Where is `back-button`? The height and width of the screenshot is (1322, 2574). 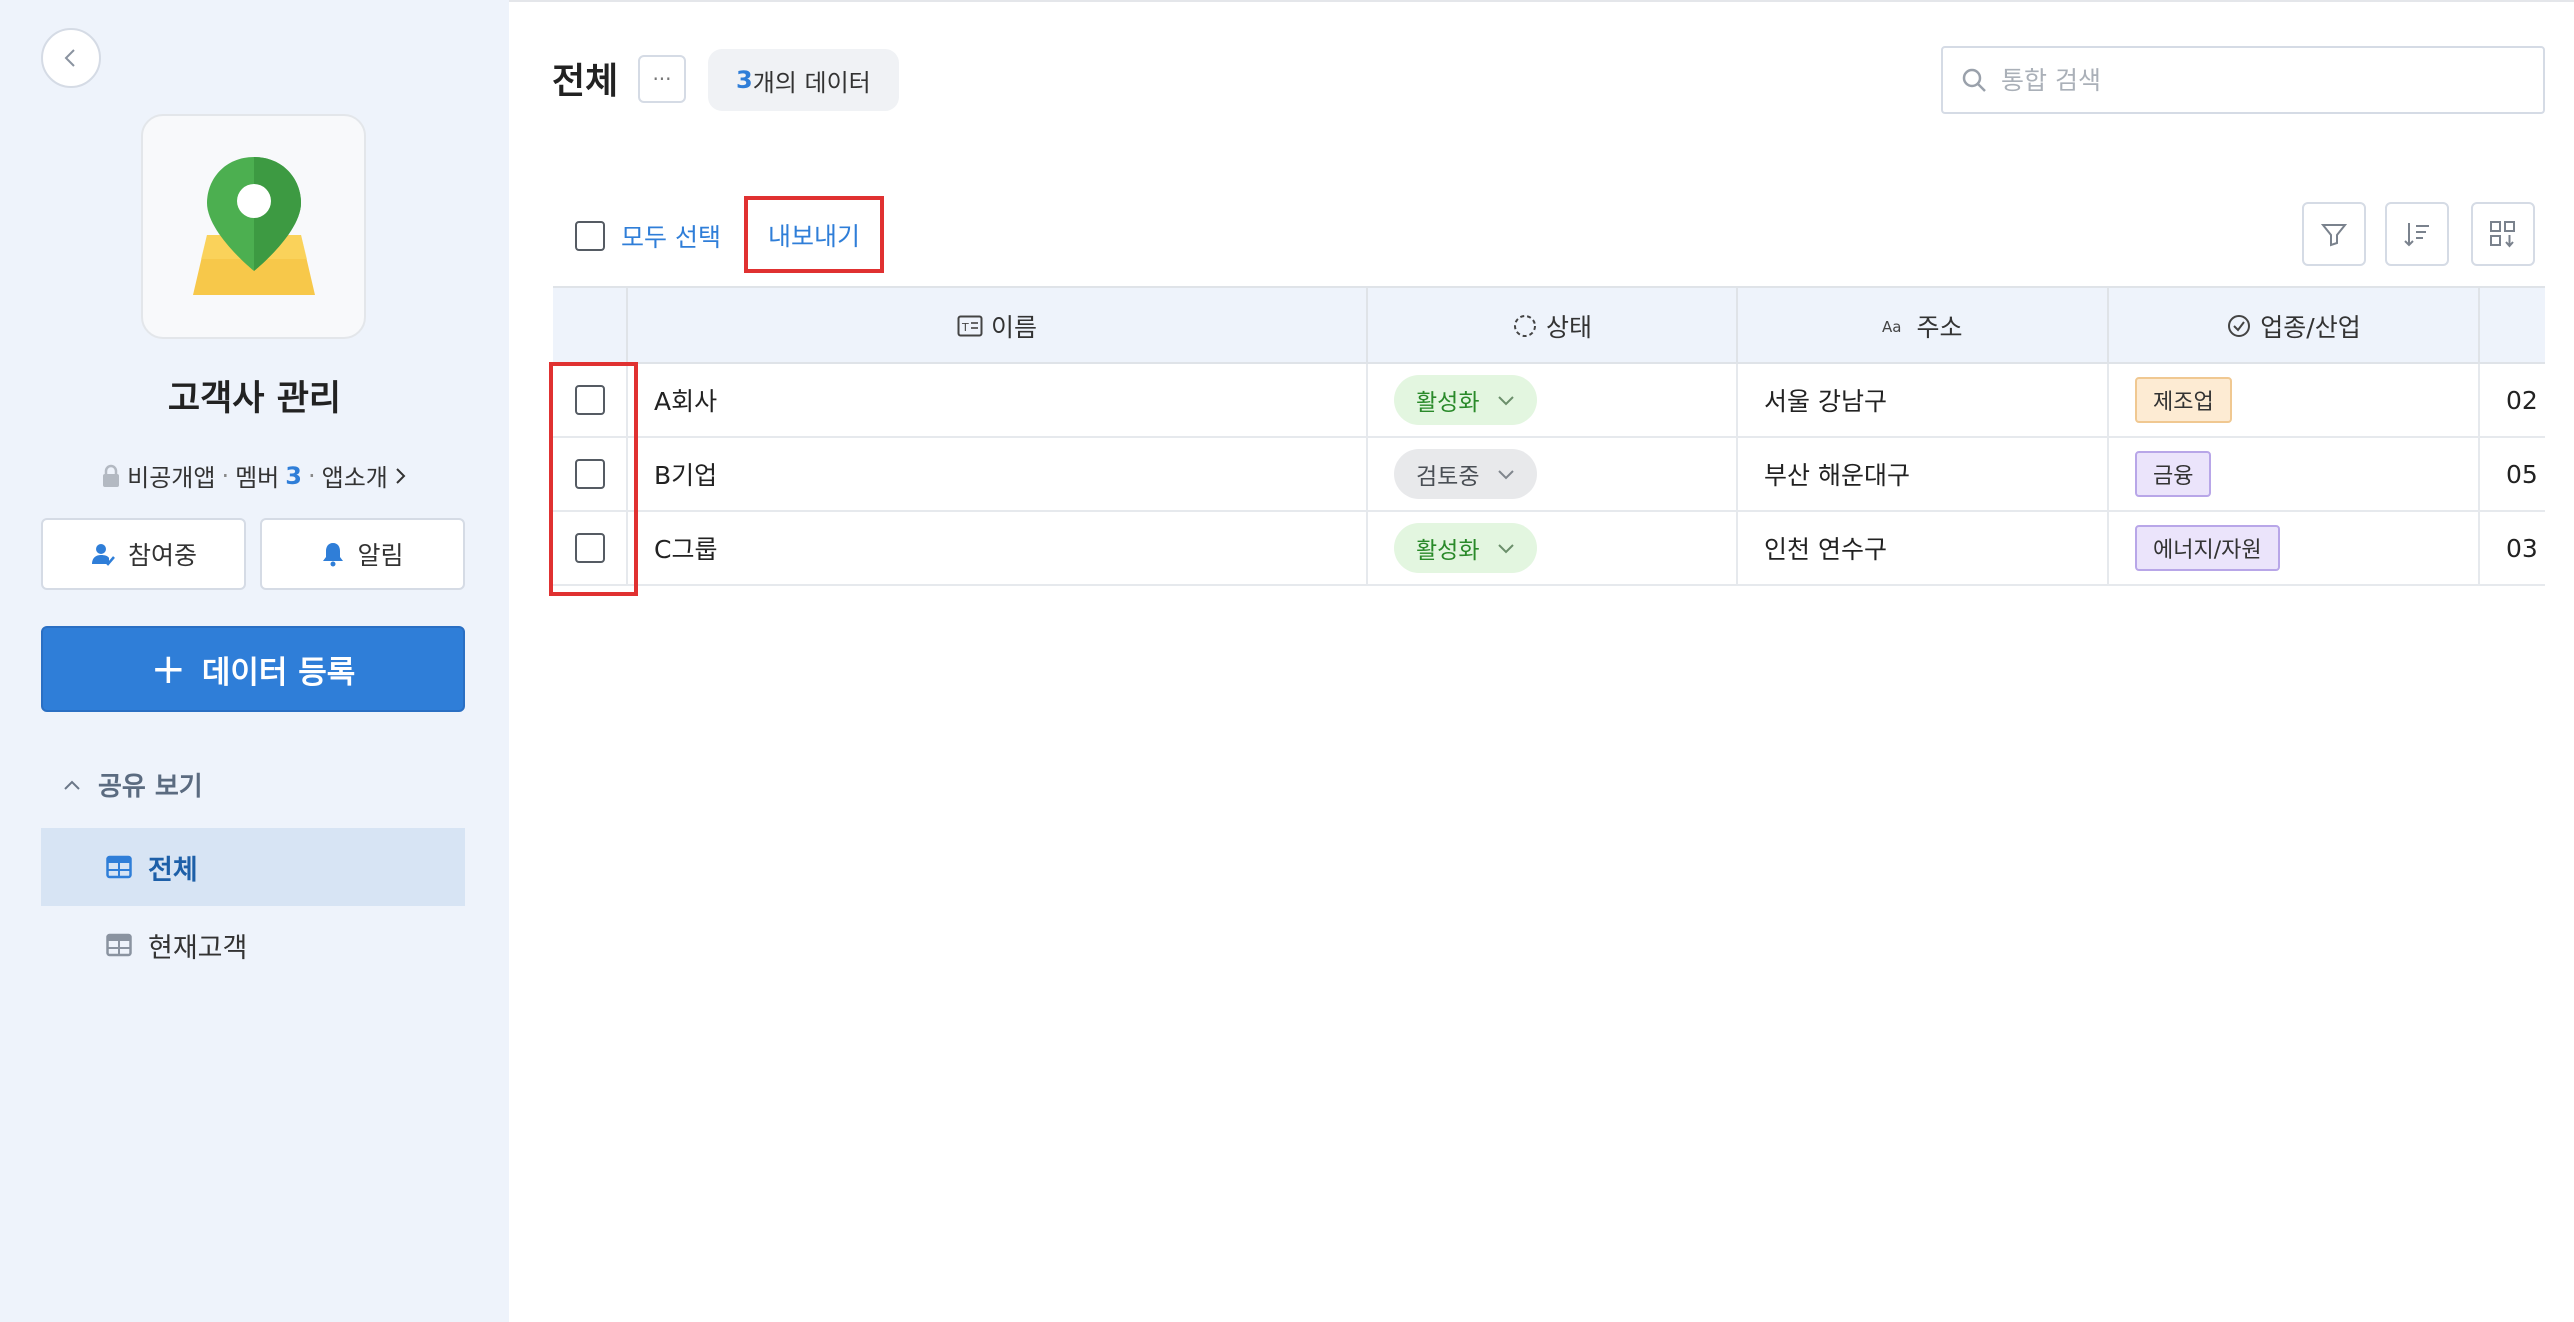
back-button is located at coordinates (71, 58).